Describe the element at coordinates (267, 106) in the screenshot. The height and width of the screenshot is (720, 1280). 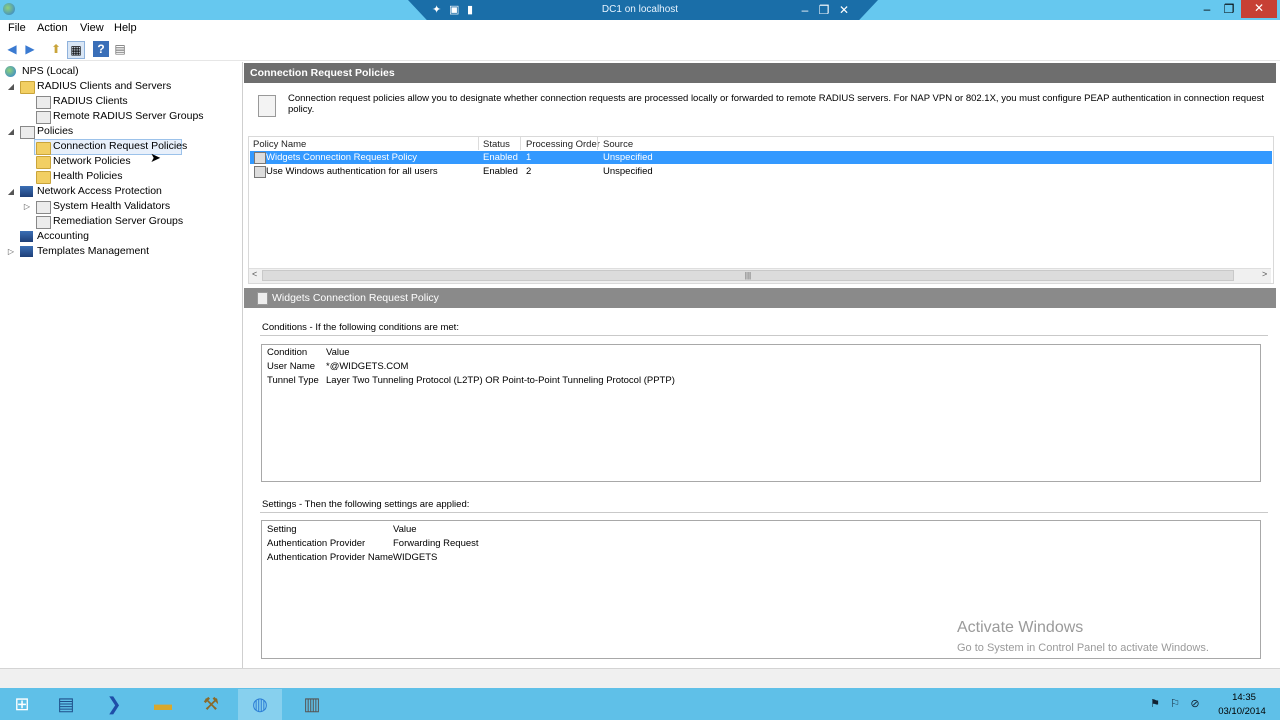
I see `policy-document-icon` at that location.